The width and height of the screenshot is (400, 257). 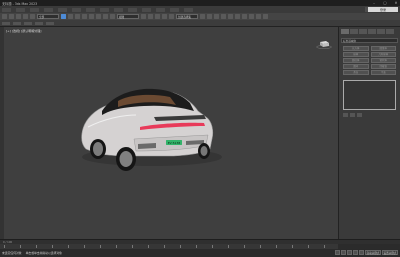 I want to click on close-icon: ✕, so click(x=396, y=3).